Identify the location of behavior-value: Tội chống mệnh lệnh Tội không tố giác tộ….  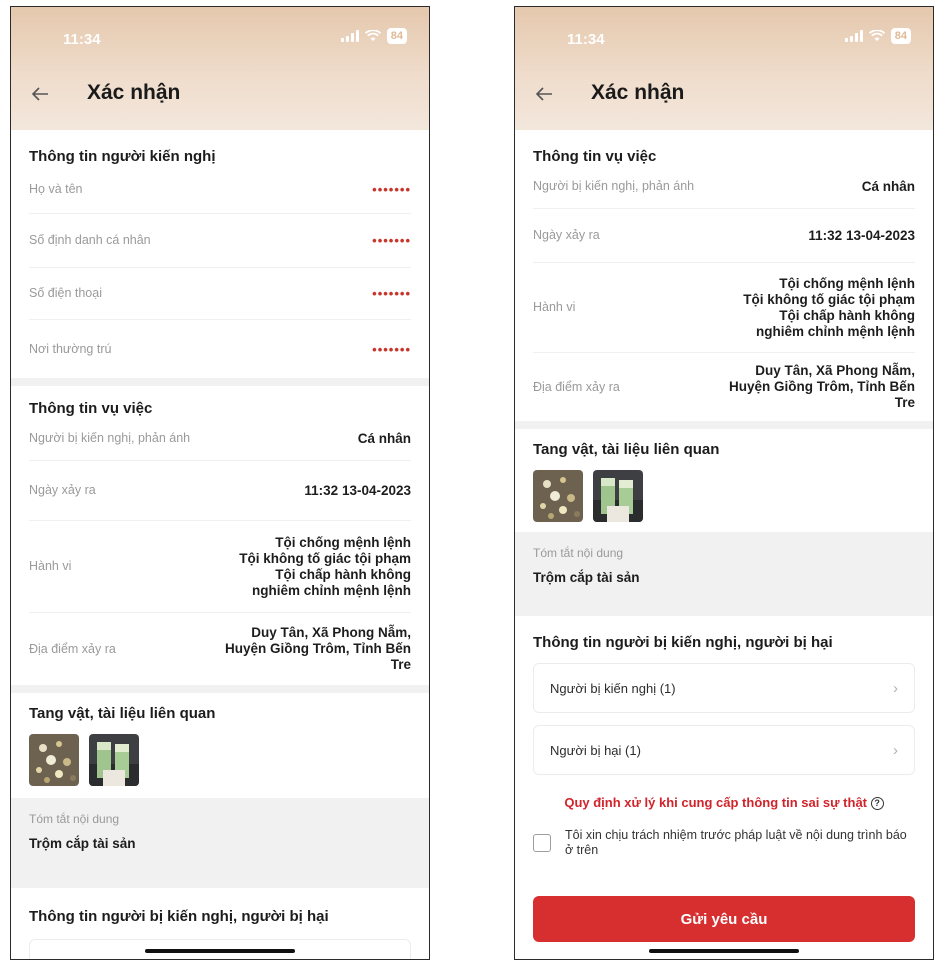
(325, 567).